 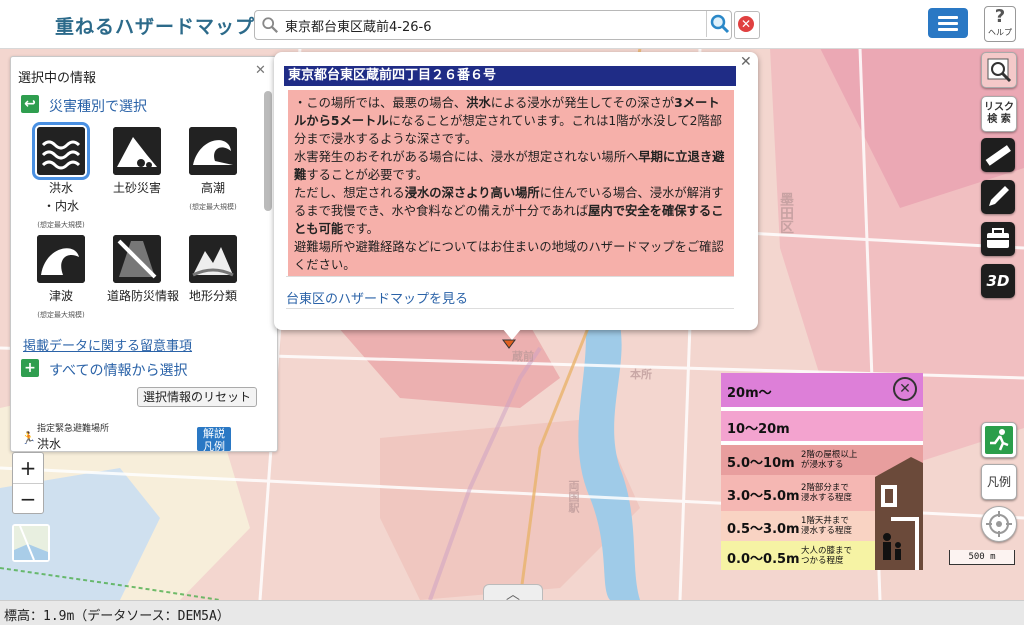 I want to click on explain-legend-button: 解説 凡例, so click(x=214, y=439).